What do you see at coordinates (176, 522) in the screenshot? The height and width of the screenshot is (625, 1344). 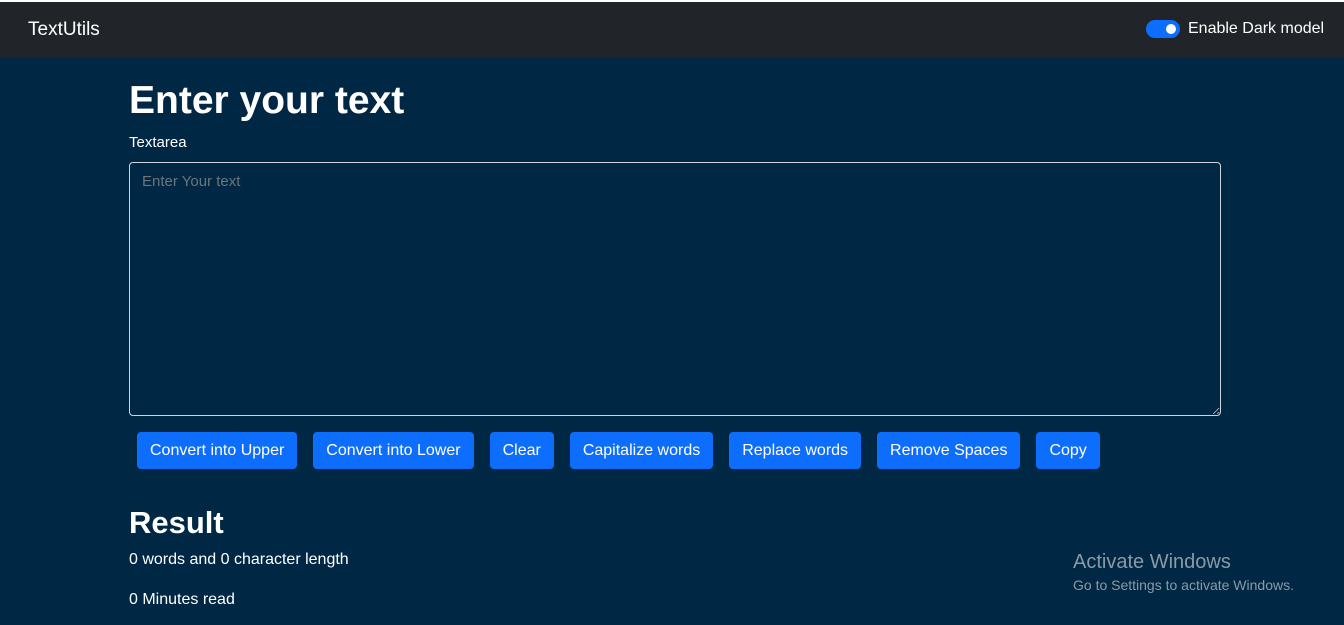 I see `result-heading: Result` at bounding box center [176, 522].